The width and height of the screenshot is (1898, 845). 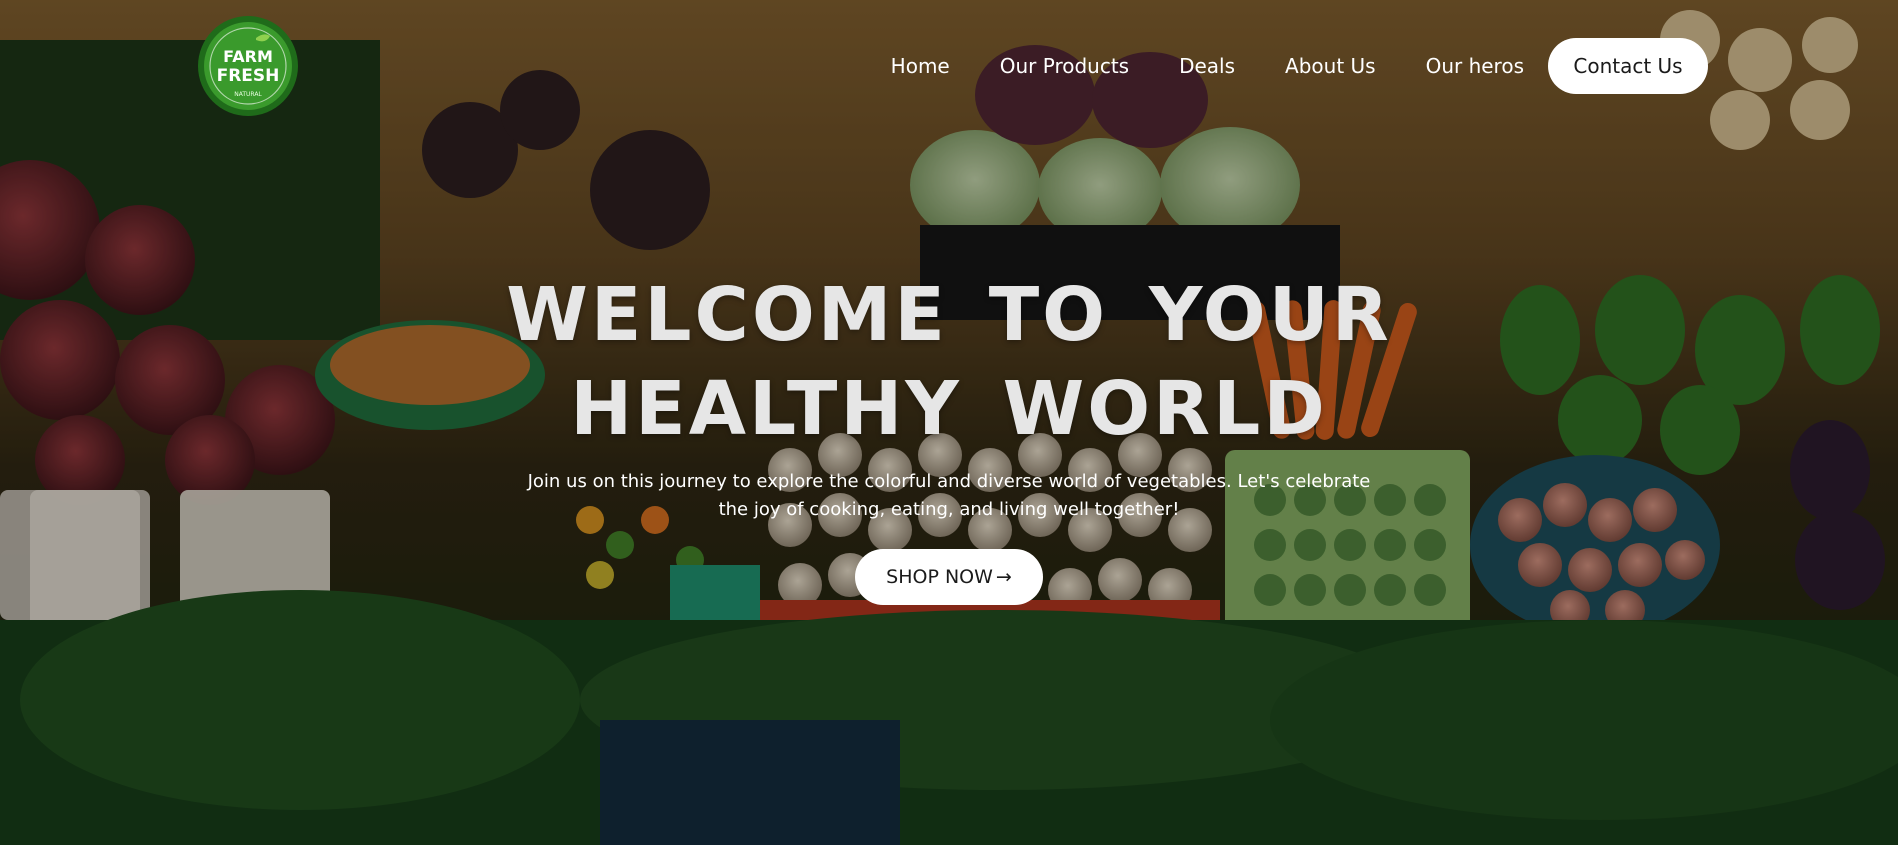 I want to click on shop-now-button: SHOP NOW →, so click(x=949, y=577).